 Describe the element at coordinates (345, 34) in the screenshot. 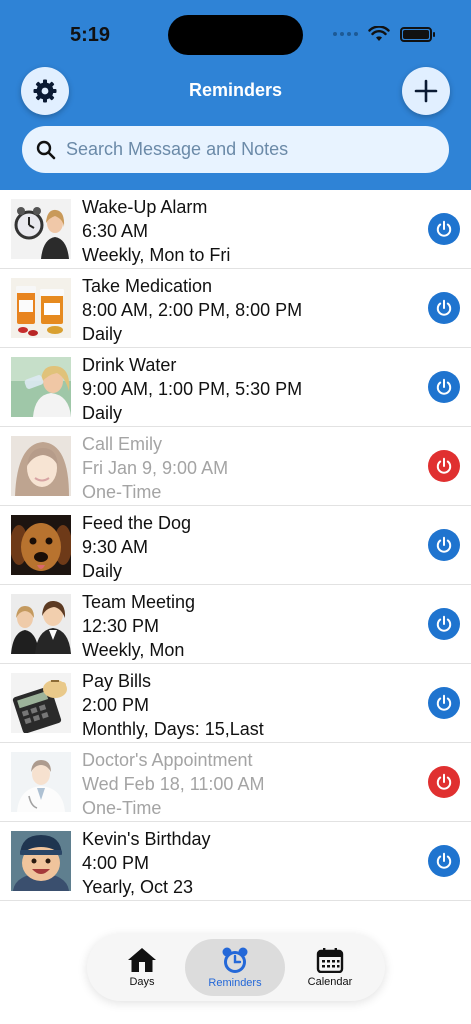

I see `cellular-signal-icon` at that location.